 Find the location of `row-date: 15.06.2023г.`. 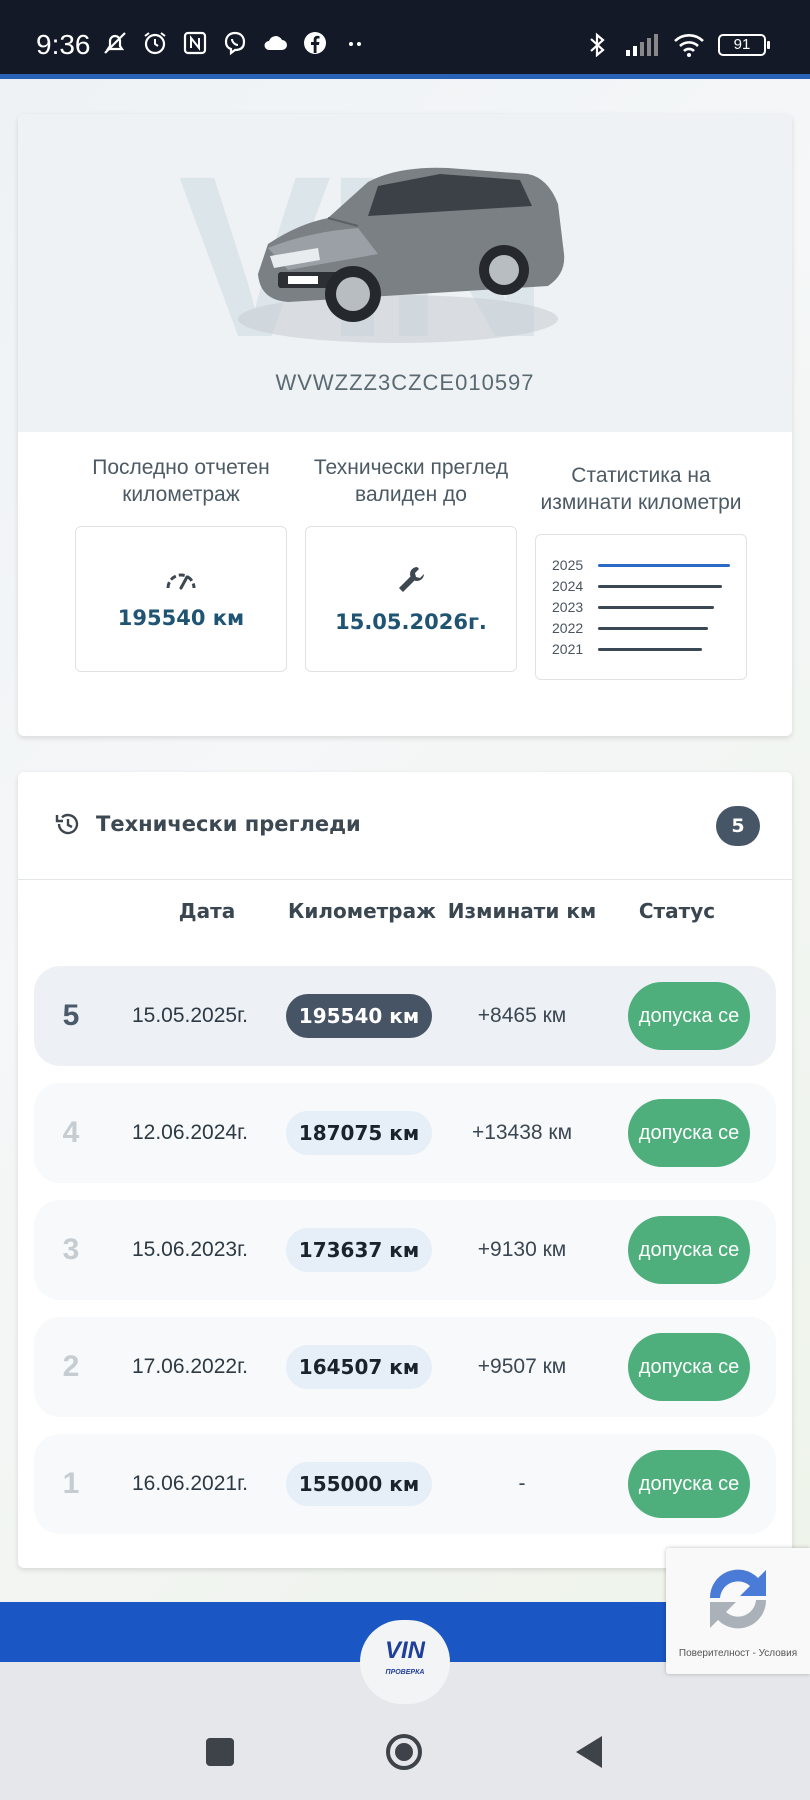

row-date: 15.06.2023г. is located at coordinates (190, 1249).